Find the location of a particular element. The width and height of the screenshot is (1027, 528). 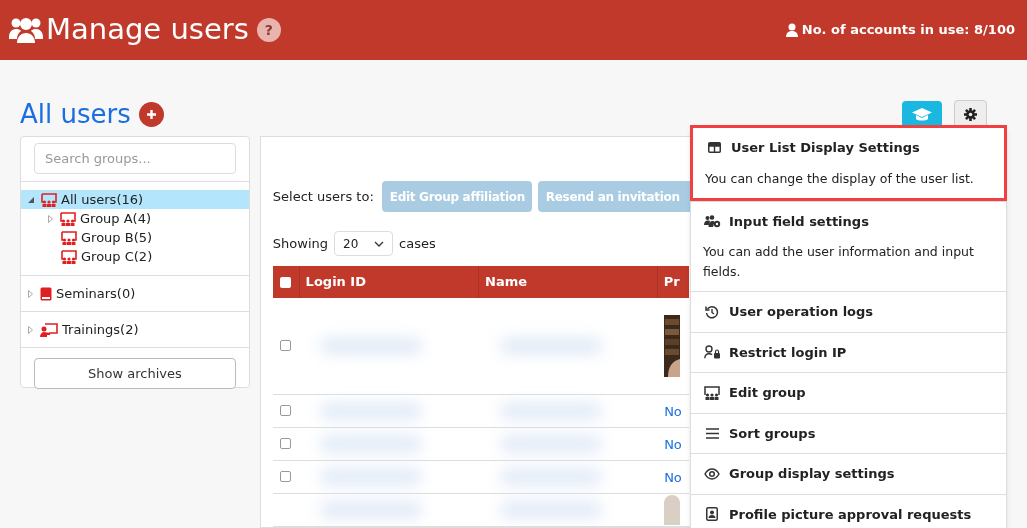

menu-item: Edit group is located at coordinates (848, 392).